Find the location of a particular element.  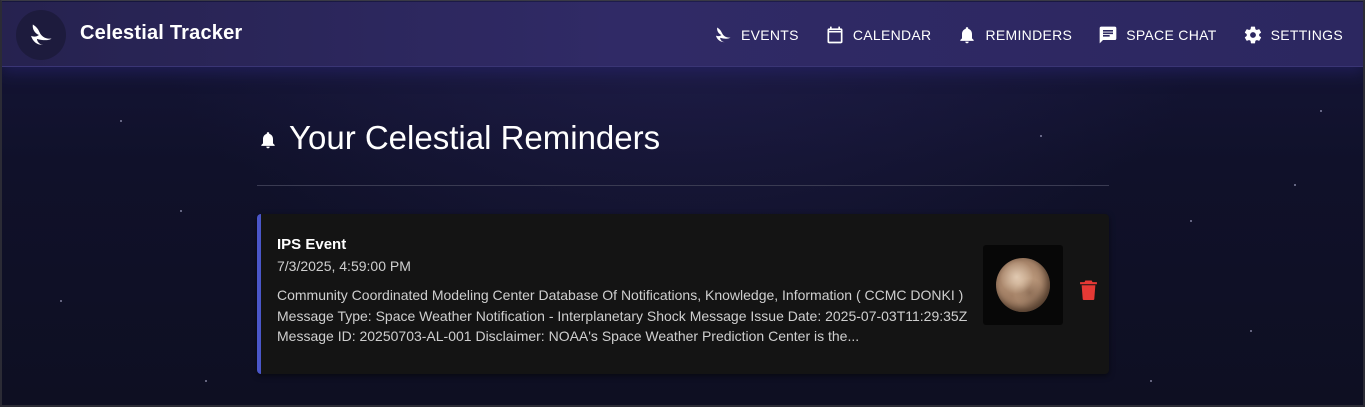

nav-reminders: REMINDERS is located at coordinates (1014, 35).